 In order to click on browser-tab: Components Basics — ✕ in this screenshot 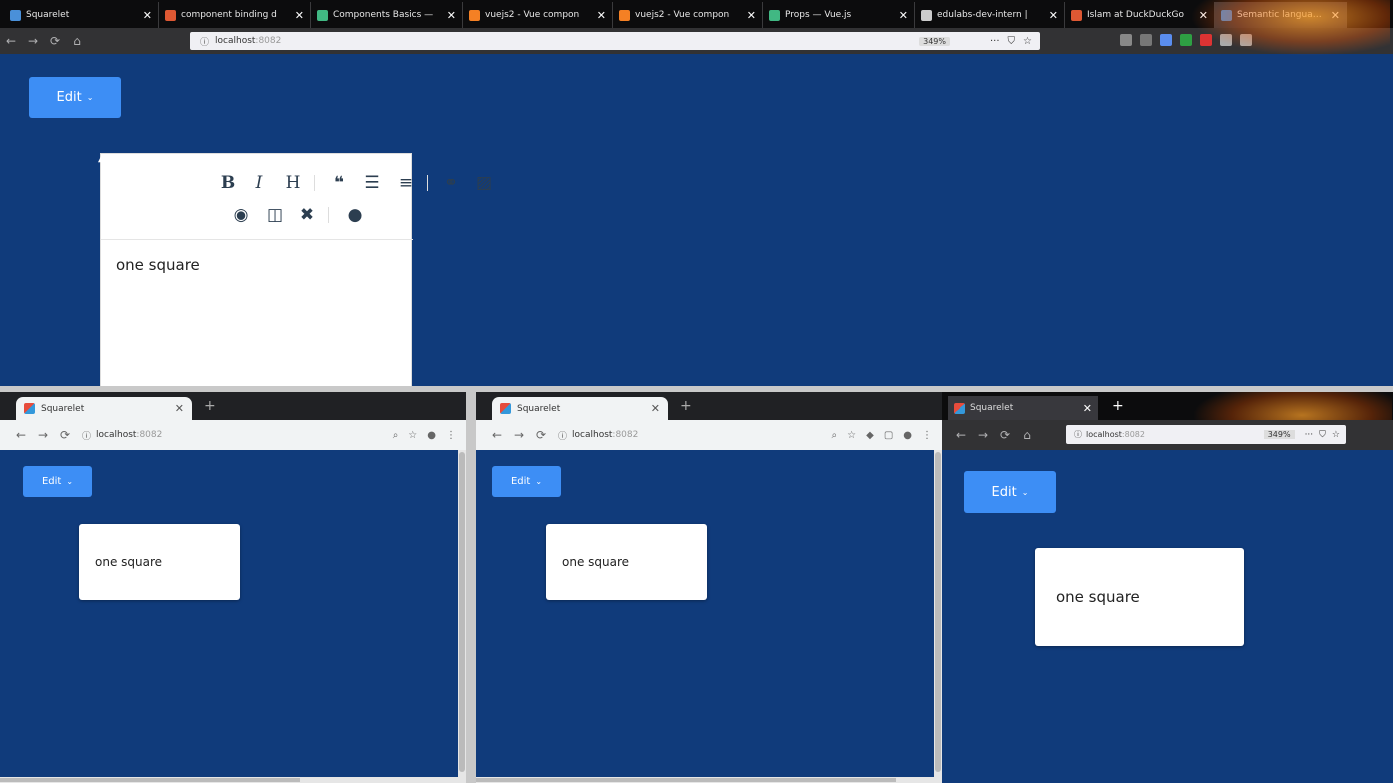, I will do `click(387, 15)`.